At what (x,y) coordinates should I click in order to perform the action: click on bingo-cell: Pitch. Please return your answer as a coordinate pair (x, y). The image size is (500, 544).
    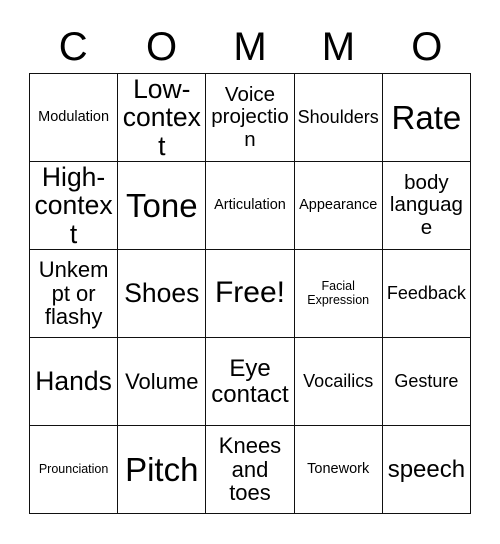
    Looking at the image, I should click on (162, 470).